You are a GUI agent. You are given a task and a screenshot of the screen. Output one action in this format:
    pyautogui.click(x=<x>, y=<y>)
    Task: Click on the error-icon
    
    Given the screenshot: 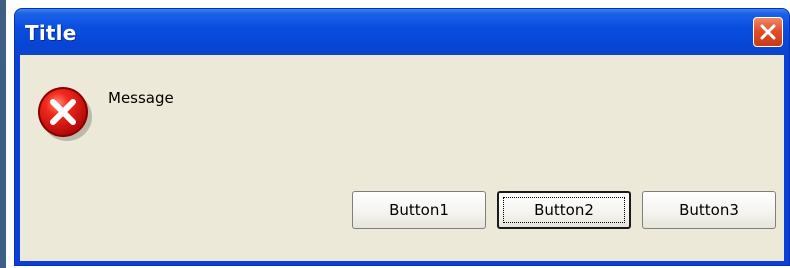 What is the action you would take?
    pyautogui.click(x=64, y=115)
    